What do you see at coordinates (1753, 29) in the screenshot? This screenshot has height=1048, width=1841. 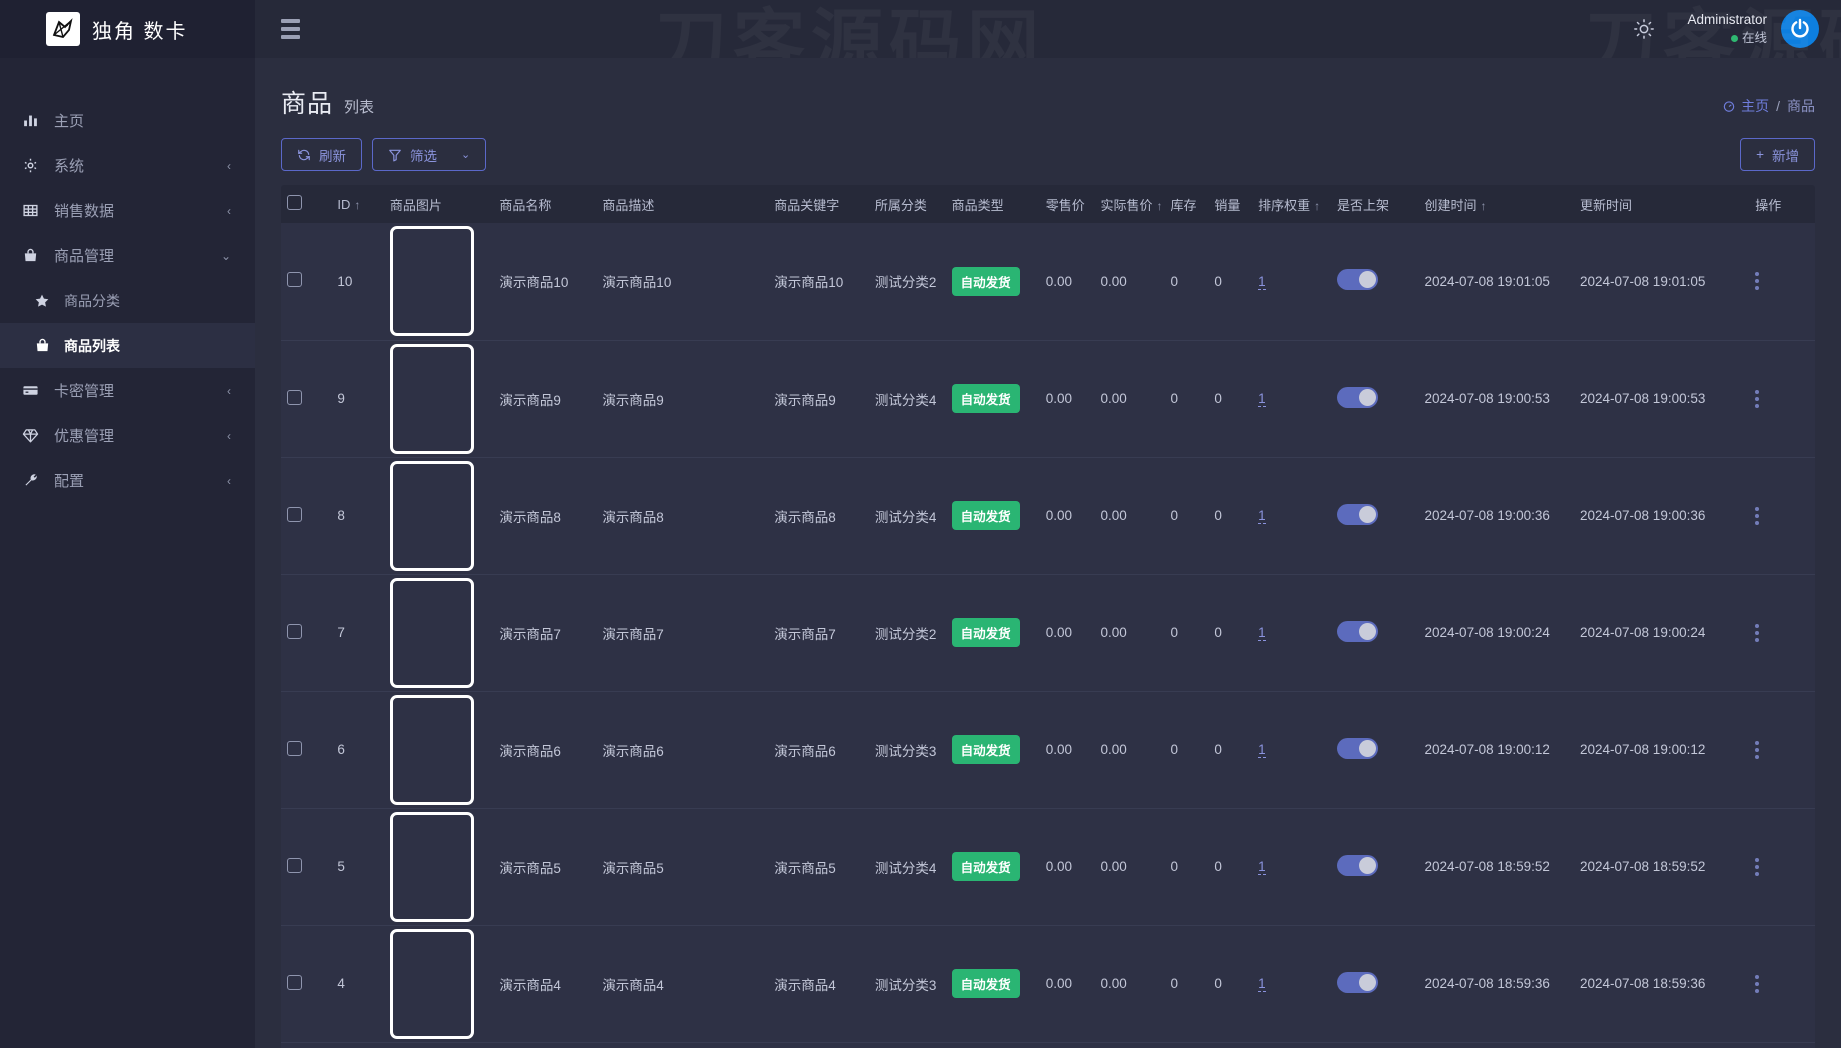 I see `user-box: Administrator 在线` at bounding box center [1753, 29].